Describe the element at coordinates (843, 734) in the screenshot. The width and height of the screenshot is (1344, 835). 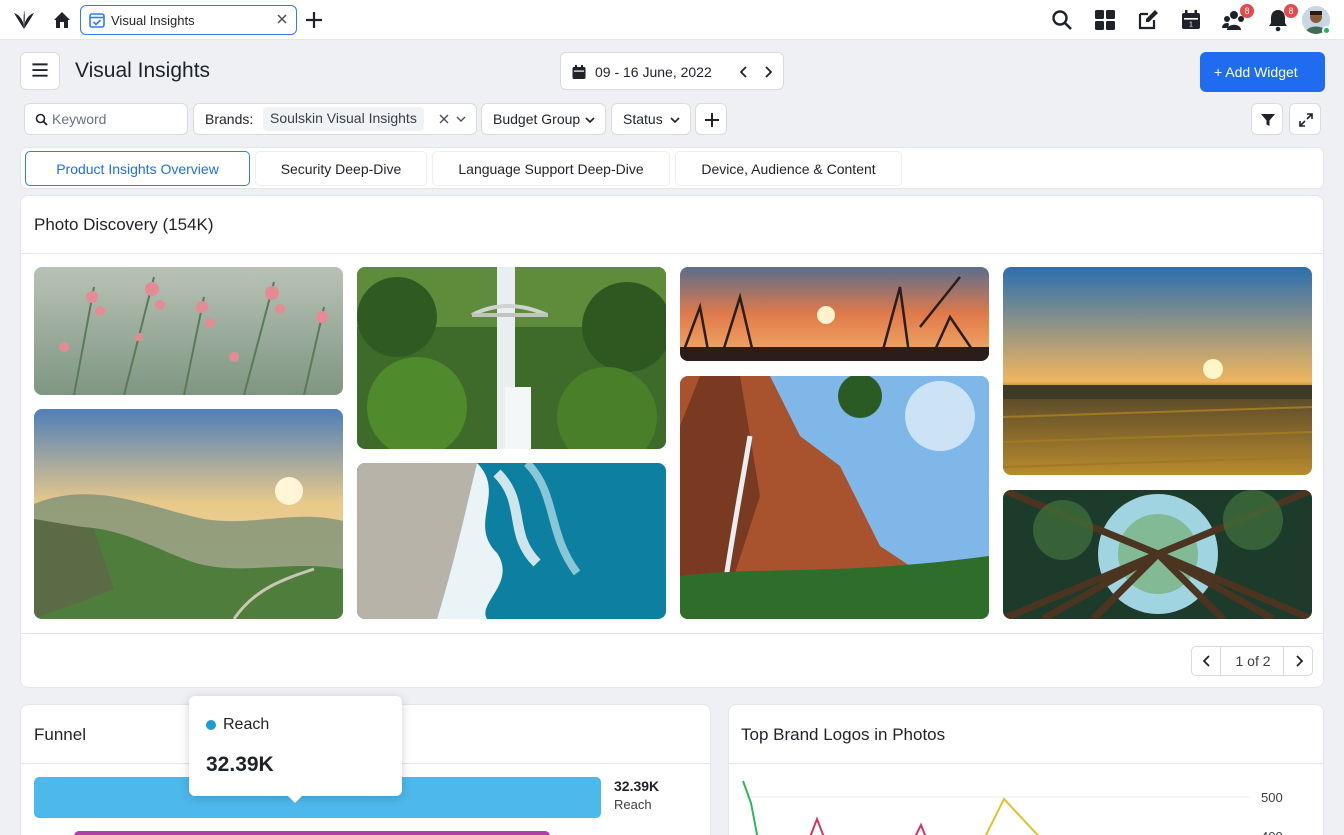
I see `top-brand-logos-title: Top Brand Logos in Photos` at that location.